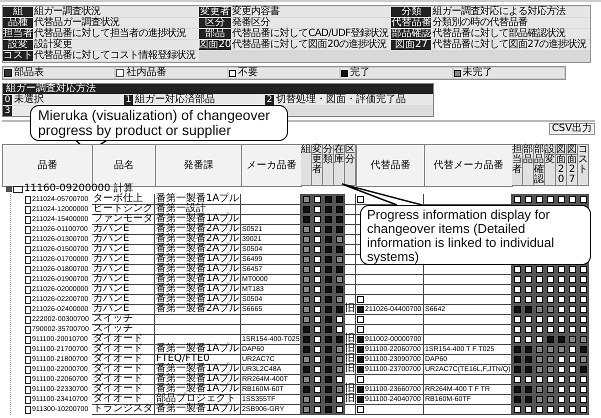  Describe the element at coordinates (539, 165) in the screenshot. I see `column-header: 部品確認` at that location.